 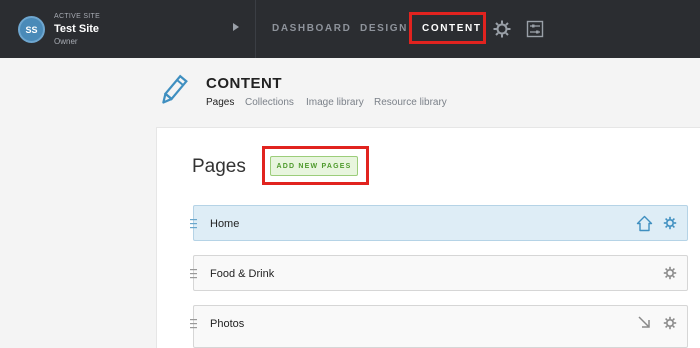 What do you see at coordinates (225, 224) in the screenshot?
I see `page-row-label: Home` at bounding box center [225, 224].